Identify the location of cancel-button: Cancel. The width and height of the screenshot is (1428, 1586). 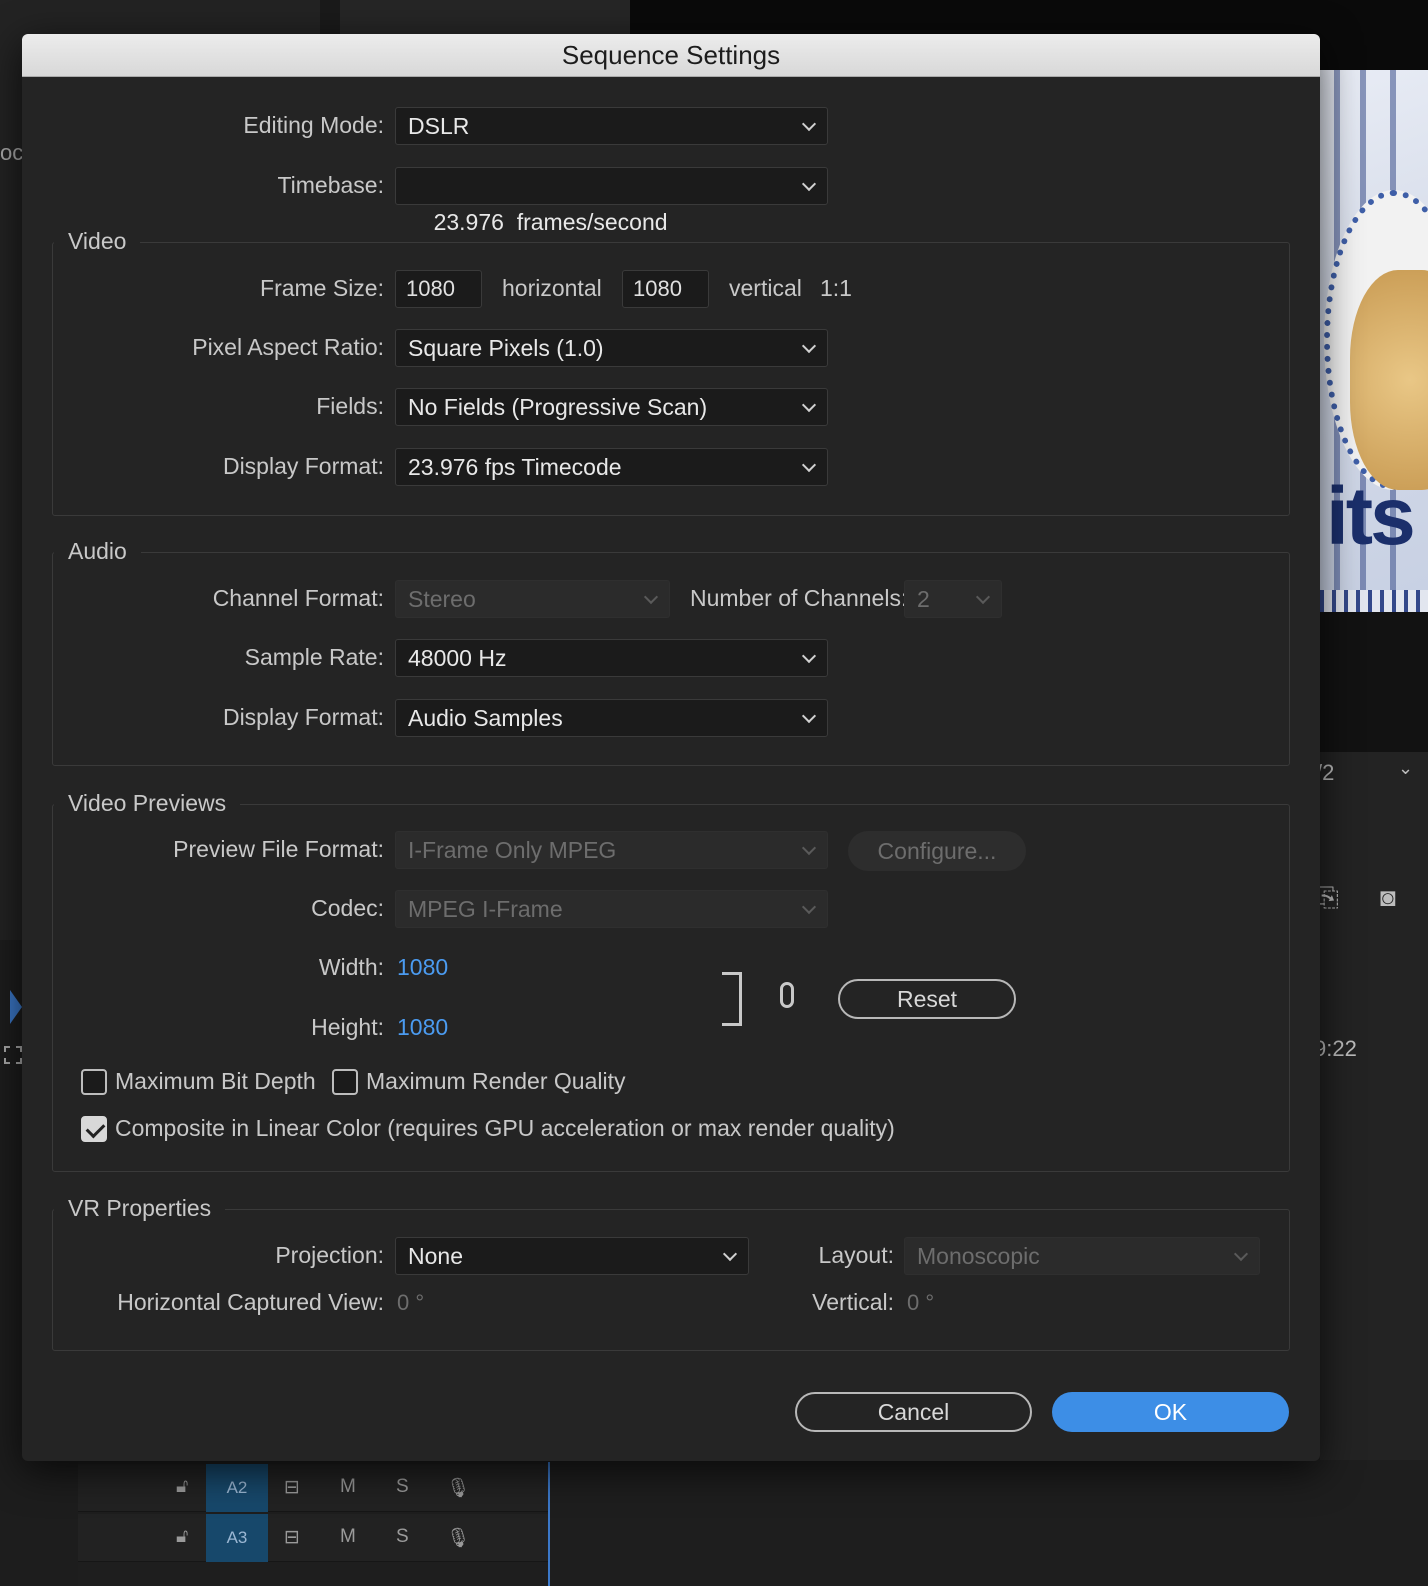
(913, 1412).